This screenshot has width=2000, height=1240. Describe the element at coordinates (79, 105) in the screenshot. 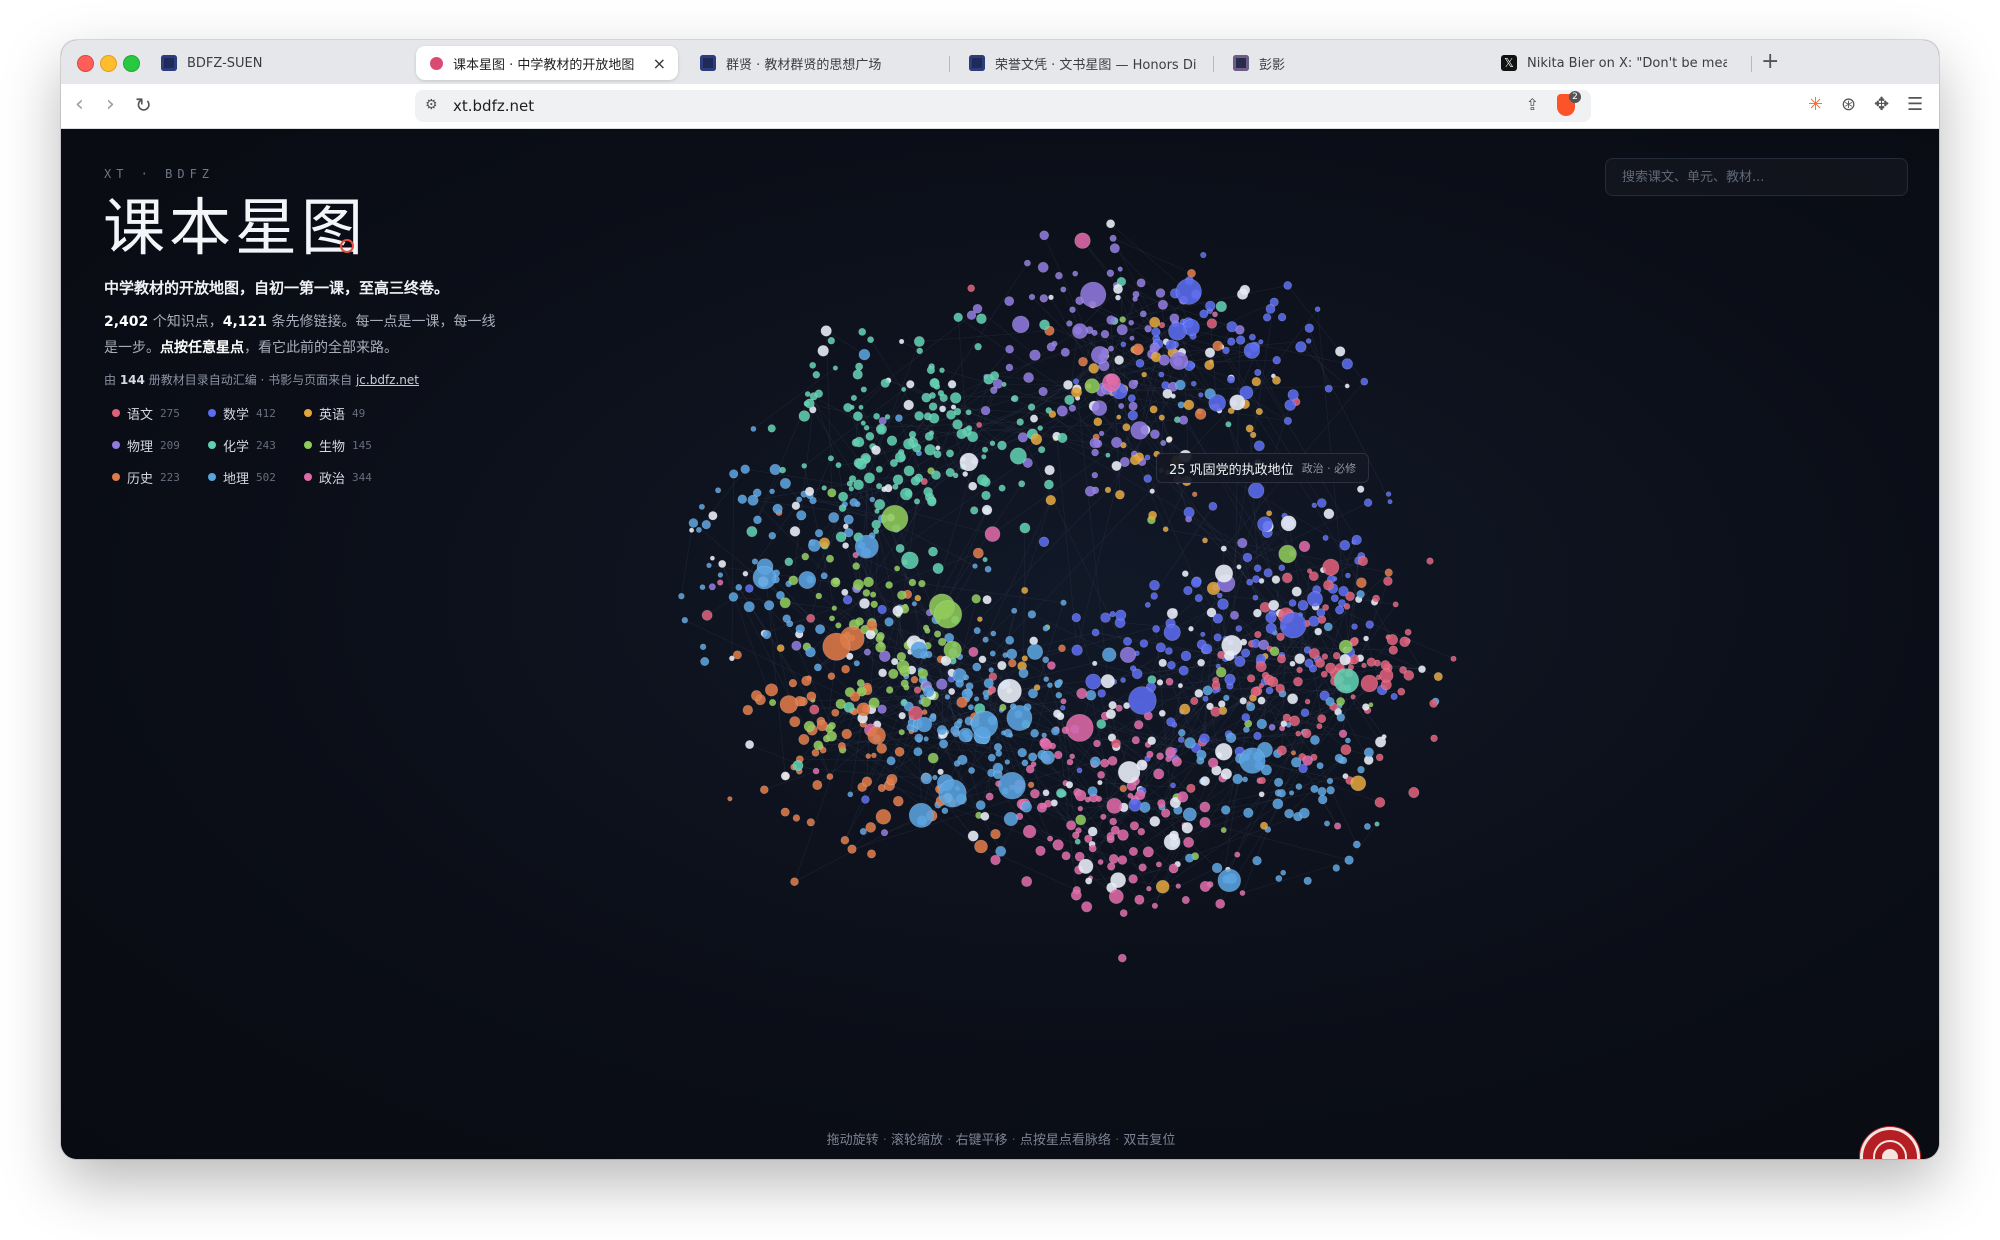

I see `back-icon: ‹` at that location.